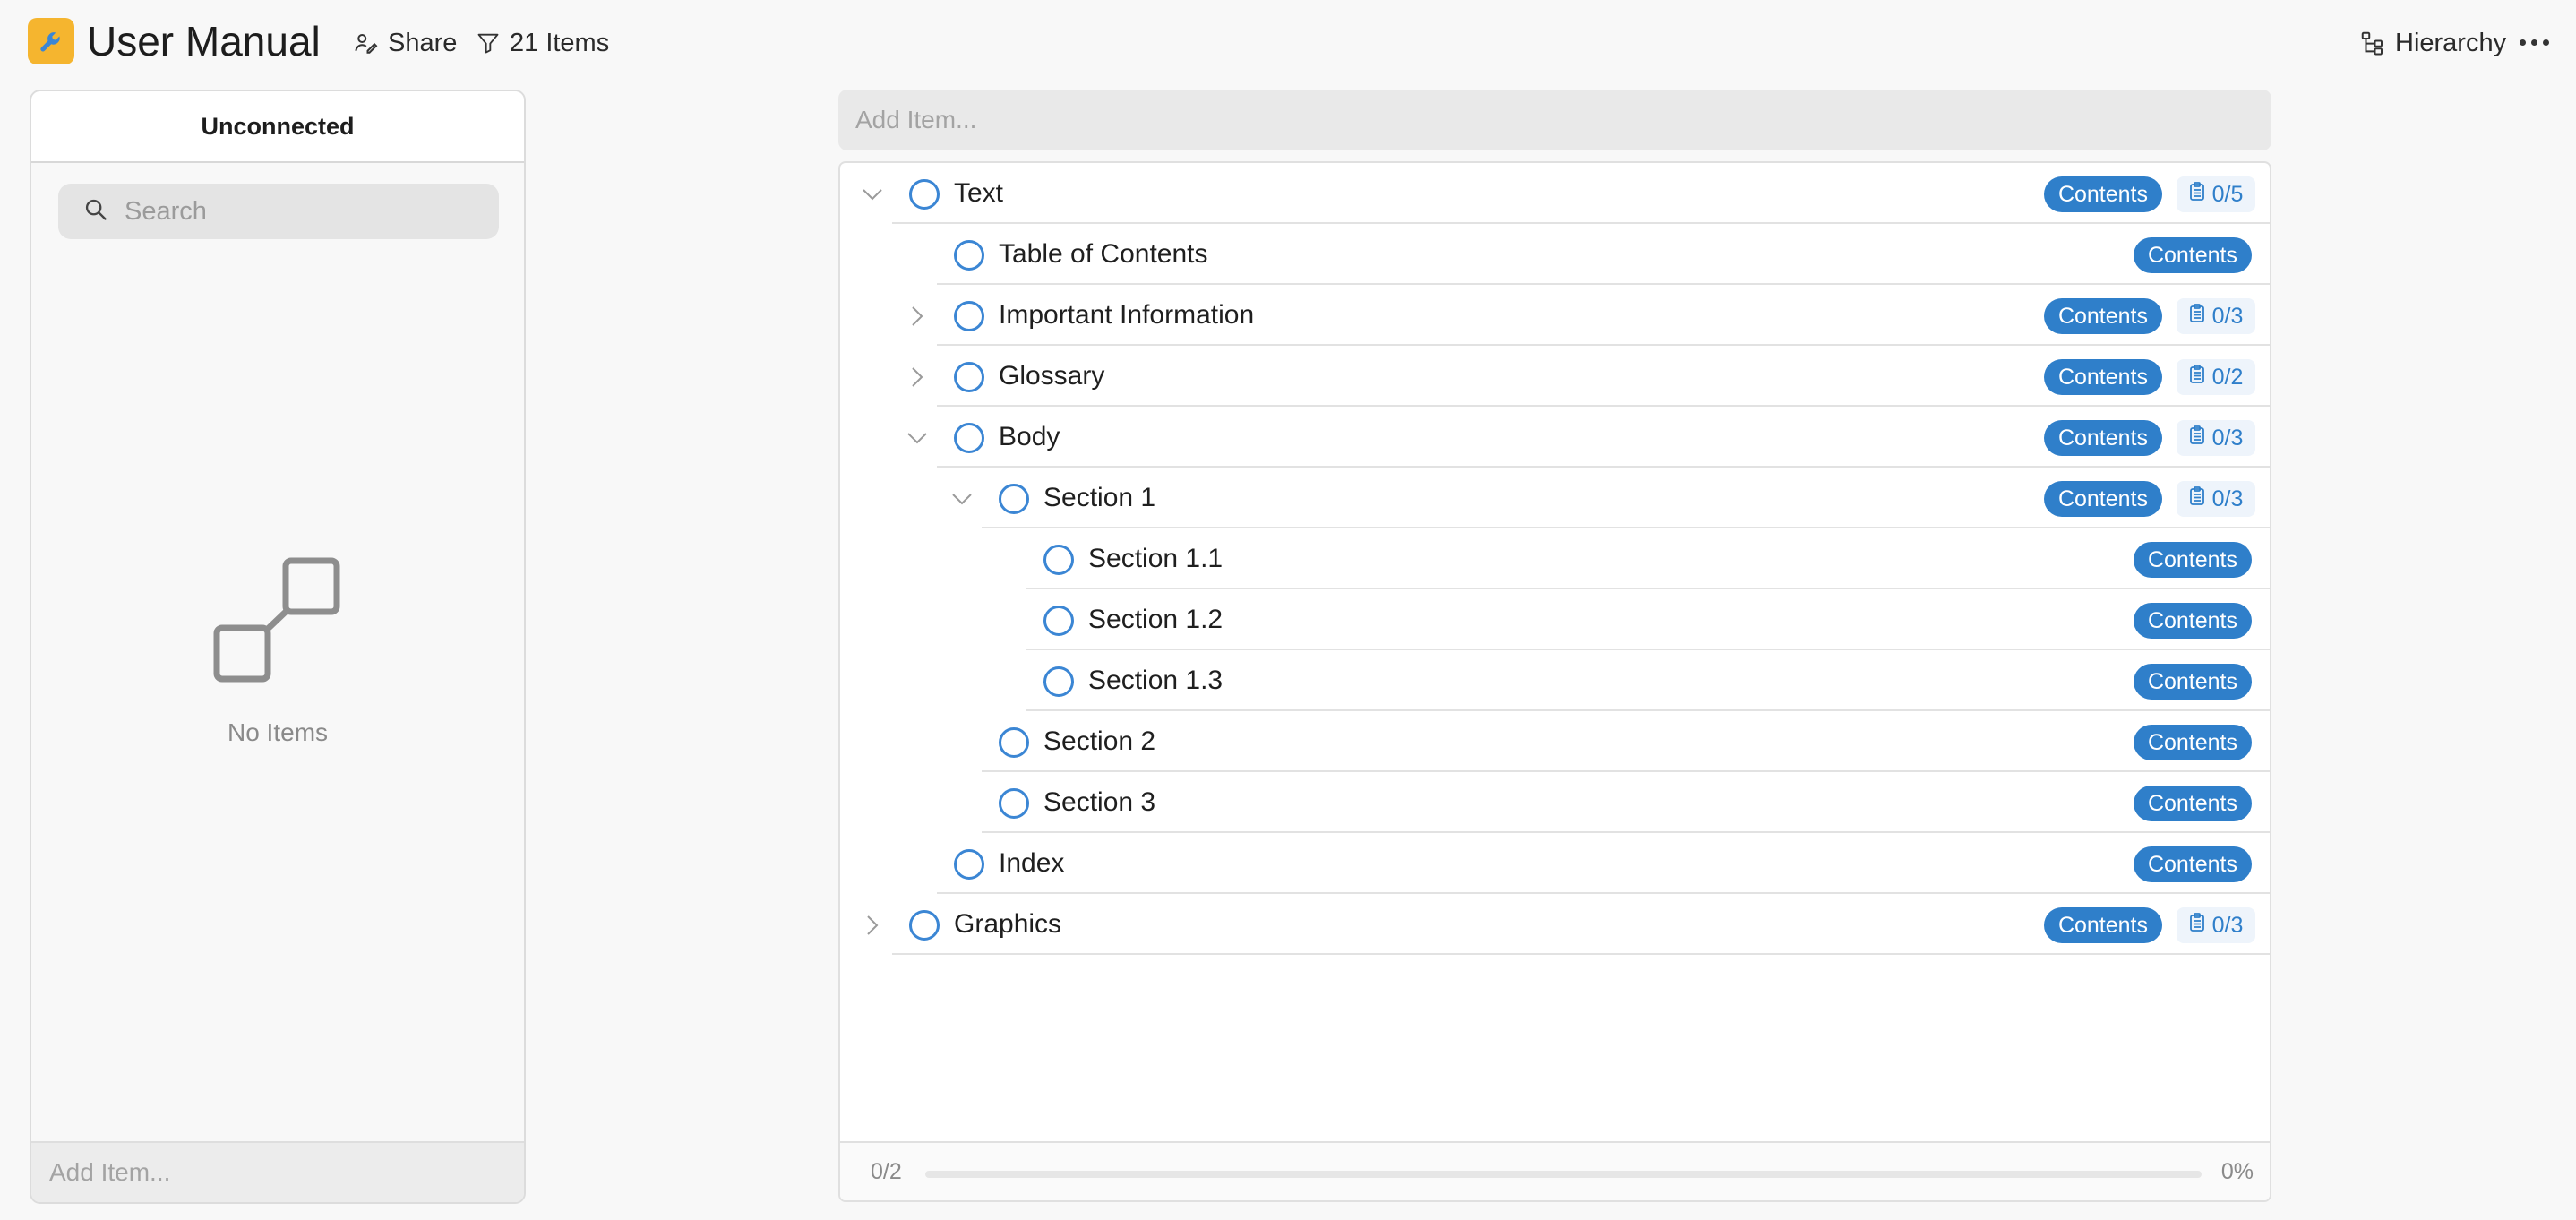  What do you see at coordinates (1555, 559) in the screenshot?
I see `tree-row: Section 1.1 Contents` at bounding box center [1555, 559].